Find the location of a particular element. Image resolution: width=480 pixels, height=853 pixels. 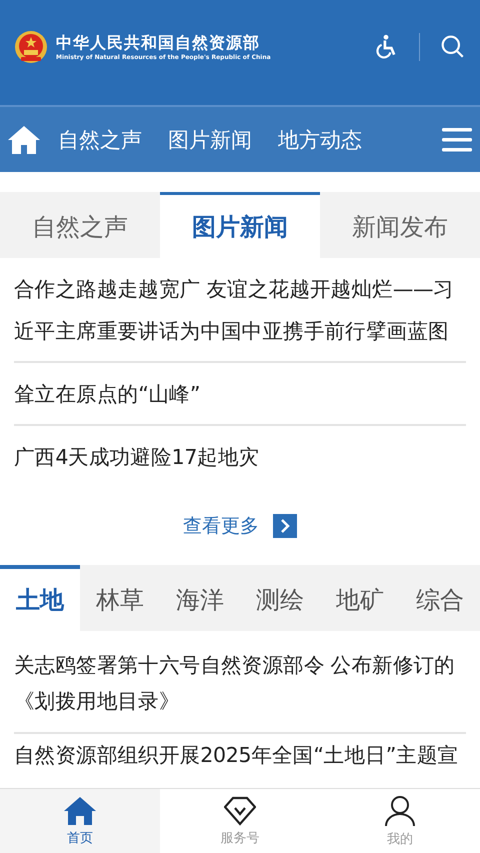

person-icon is located at coordinates (400, 810).